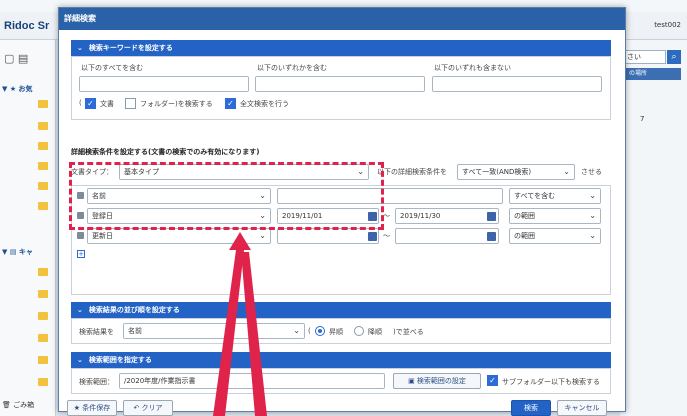 The height and width of the screenshot is (416, 687). Describe the element at coordinates (375, 332) in the screenshot. I see `descending-label: 降順` at that location.